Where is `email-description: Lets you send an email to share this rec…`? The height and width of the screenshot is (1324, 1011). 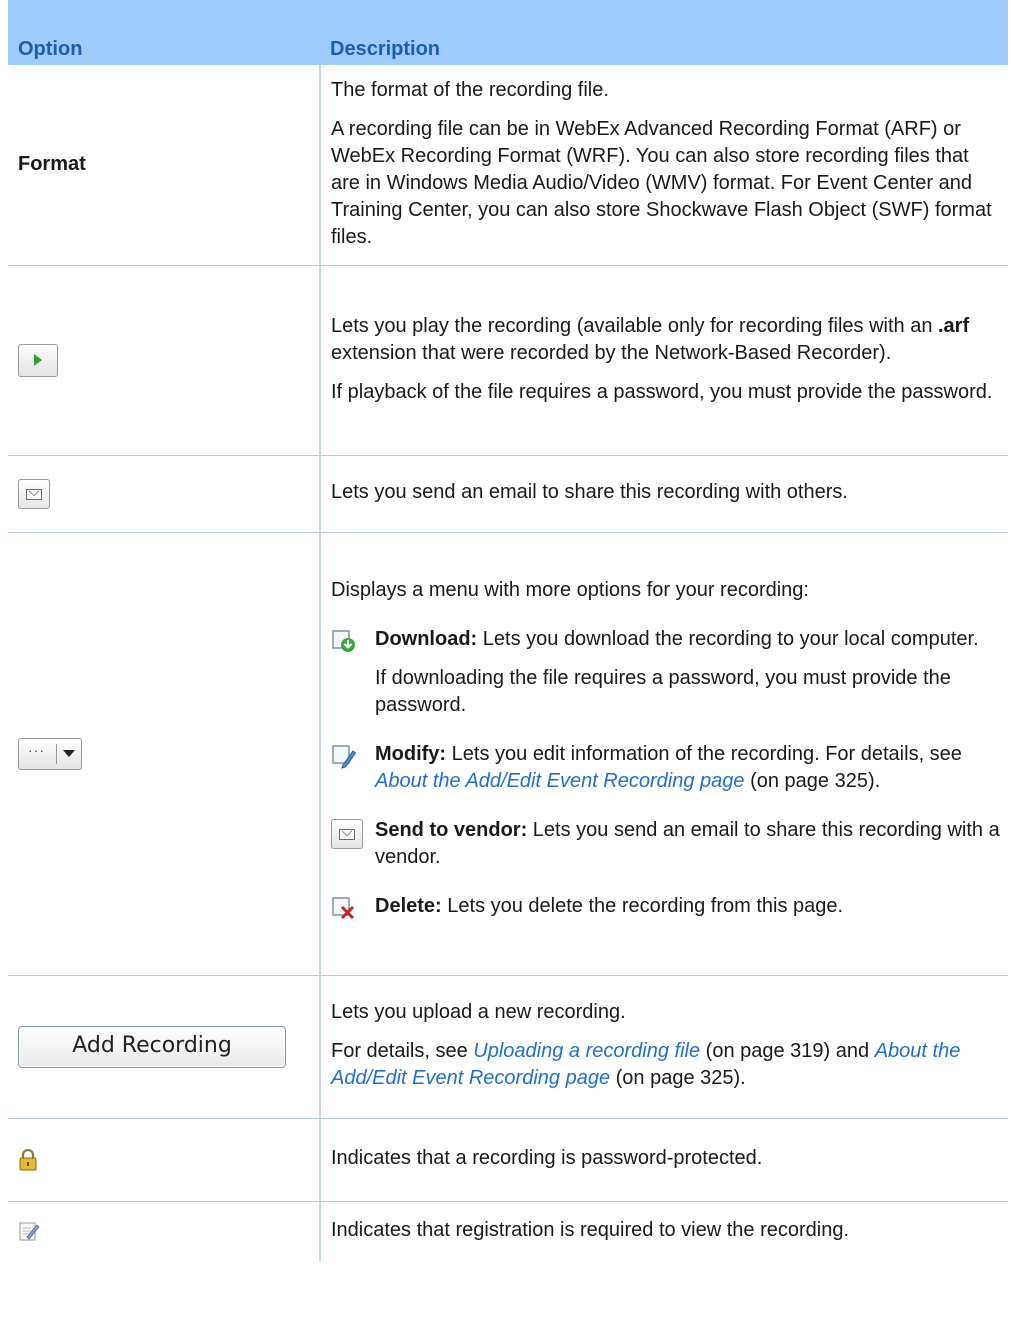
email-description: Lets you send an email to share this rec… is located at coordinates (589, 492).